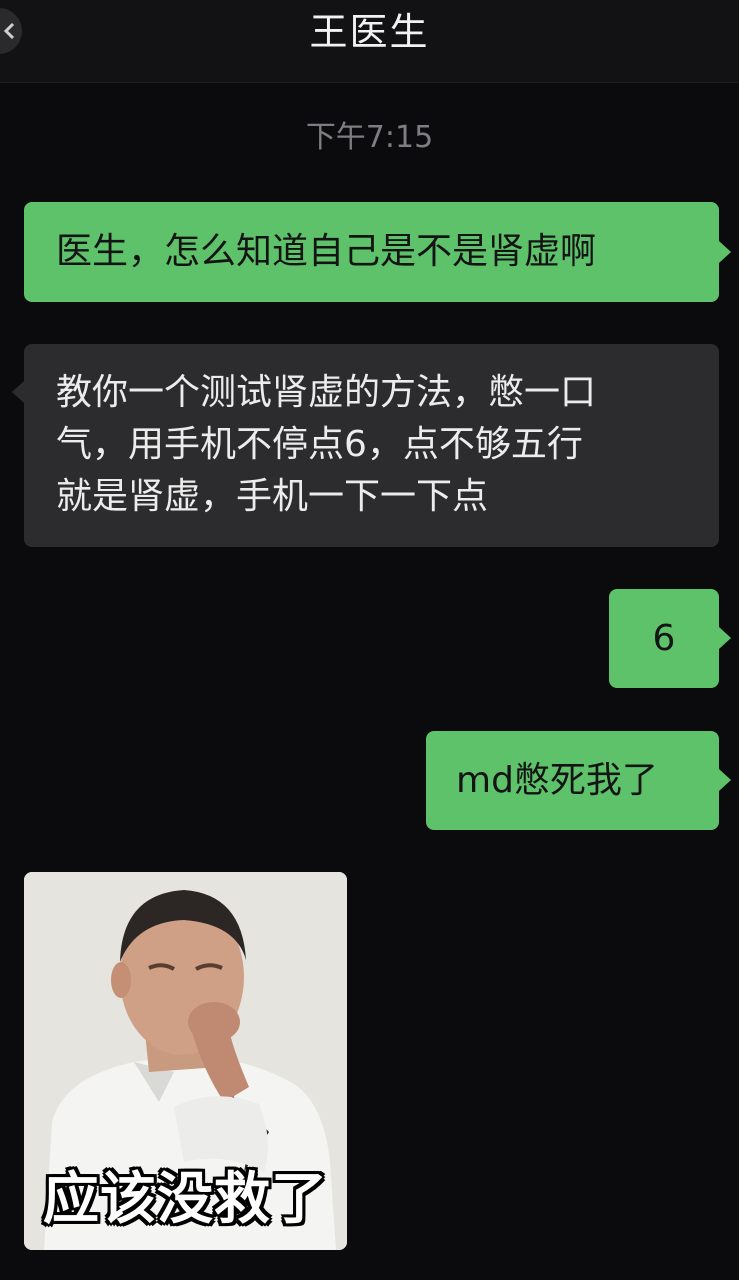  Describe the element at coordinates (557, 780) in the screenshot. I see `message-text: md憋死我了` at that location.